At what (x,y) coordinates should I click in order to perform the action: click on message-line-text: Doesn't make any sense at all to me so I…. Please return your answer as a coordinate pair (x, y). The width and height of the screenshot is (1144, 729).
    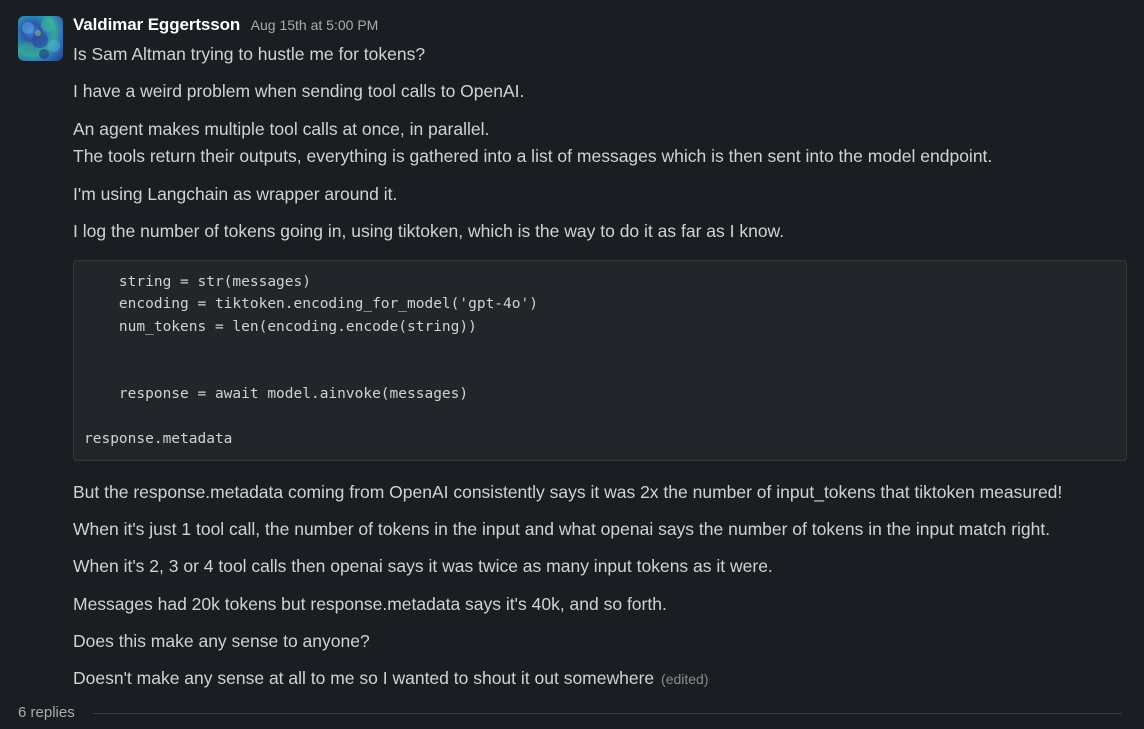
    Looking at the image, I should click on (364, 678).